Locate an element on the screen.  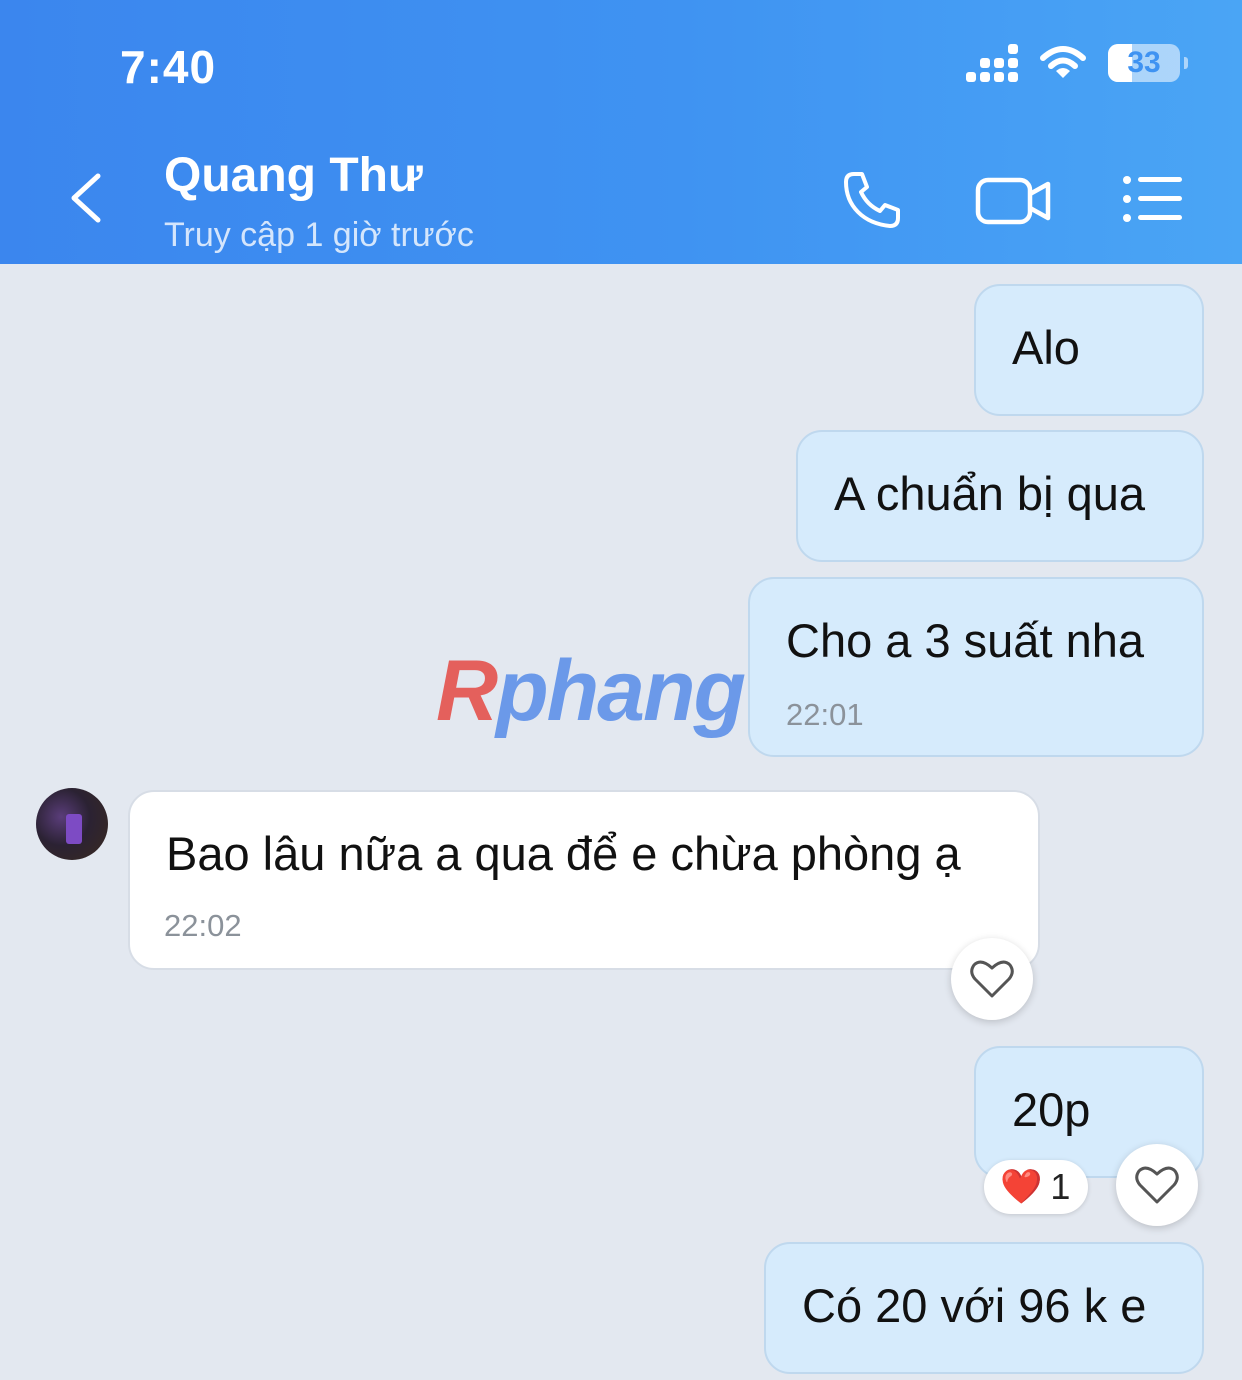
message-text: Có 20 với 96 k e is located at coordinates (974, 1305).